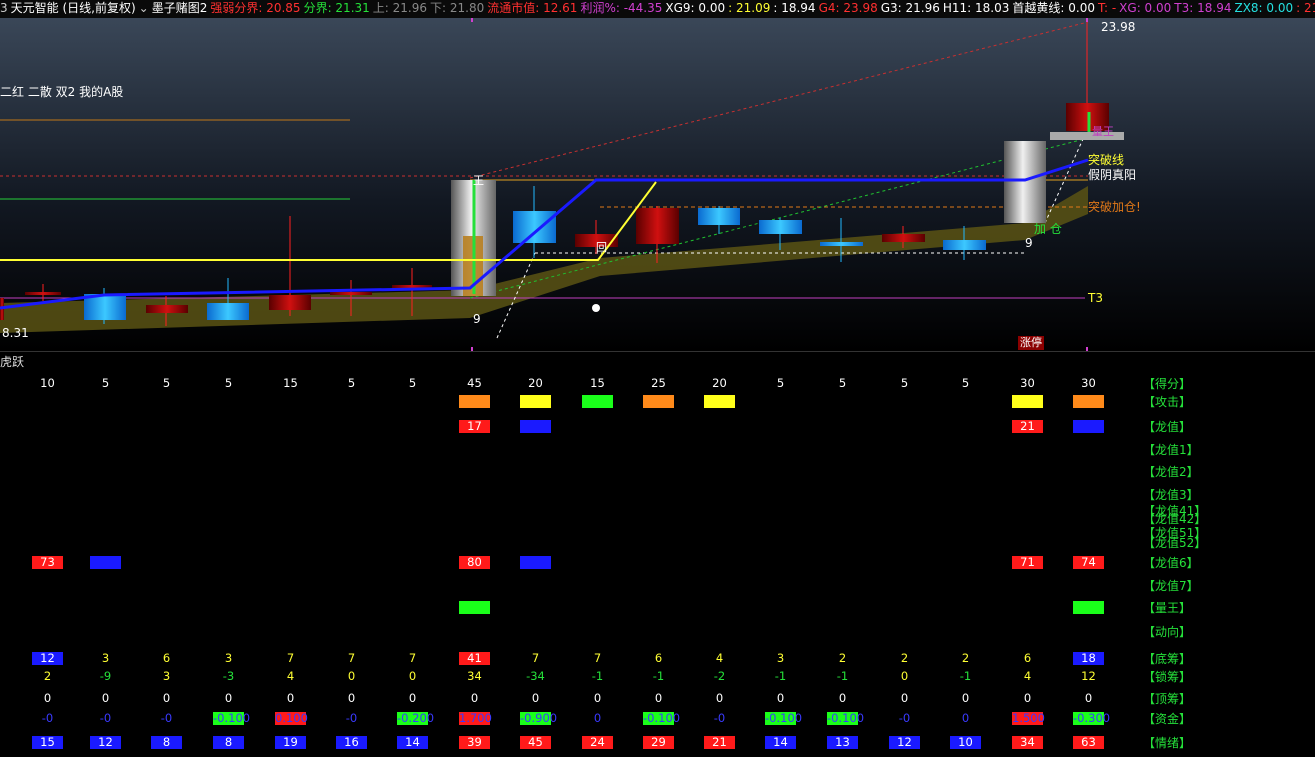 The width and height of the screenshot is (1315, 757). I want to click on signal-block: 39, so click(474, 742).